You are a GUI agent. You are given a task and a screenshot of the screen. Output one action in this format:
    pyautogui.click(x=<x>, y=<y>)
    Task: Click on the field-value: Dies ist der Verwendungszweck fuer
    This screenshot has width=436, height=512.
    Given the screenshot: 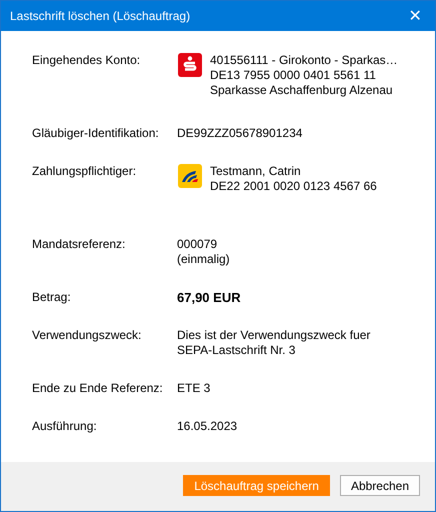 What is the action you would take?
    pyautogui.click(x=273, y=335)
    